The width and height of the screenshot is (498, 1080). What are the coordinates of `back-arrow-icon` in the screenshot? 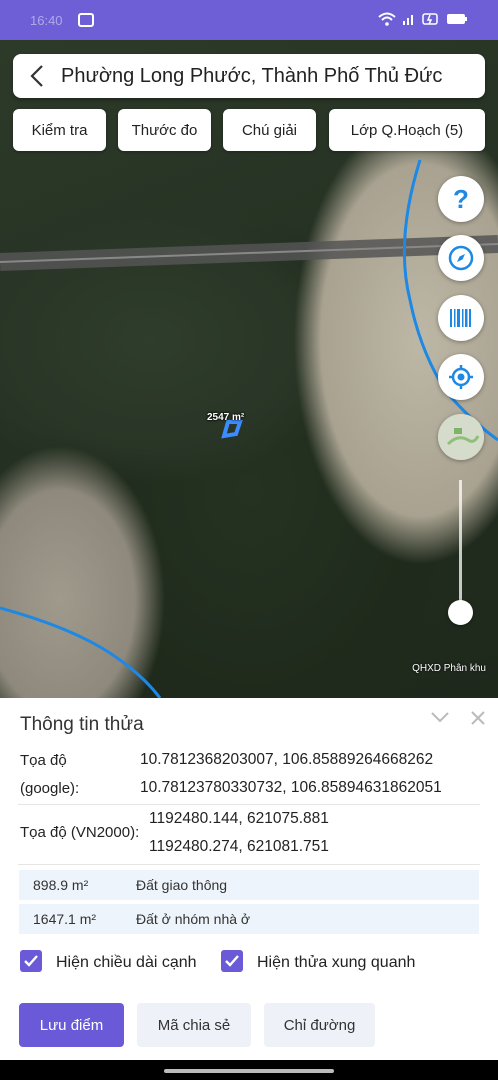 It's located at (37, 76).